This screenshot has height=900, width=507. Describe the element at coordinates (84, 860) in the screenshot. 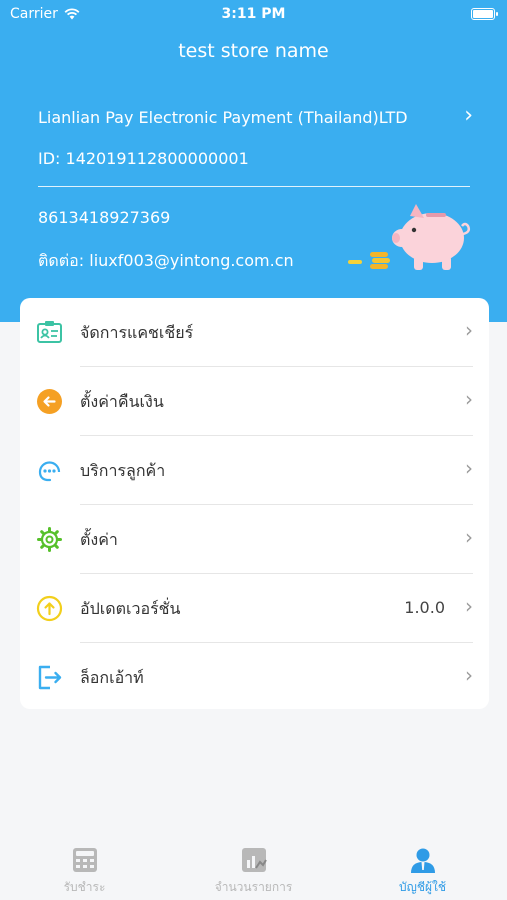

I see `calculator-icon` at that location.